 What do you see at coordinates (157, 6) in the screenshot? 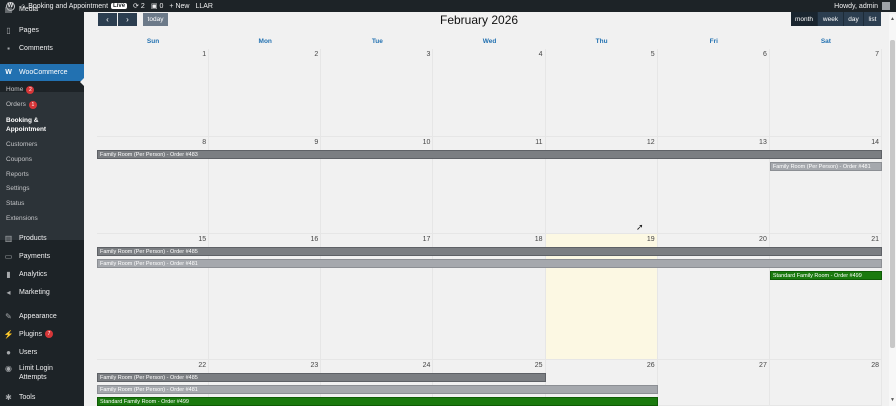
I see `comments-link: ▣ 0` at bounding box center [157, 6].